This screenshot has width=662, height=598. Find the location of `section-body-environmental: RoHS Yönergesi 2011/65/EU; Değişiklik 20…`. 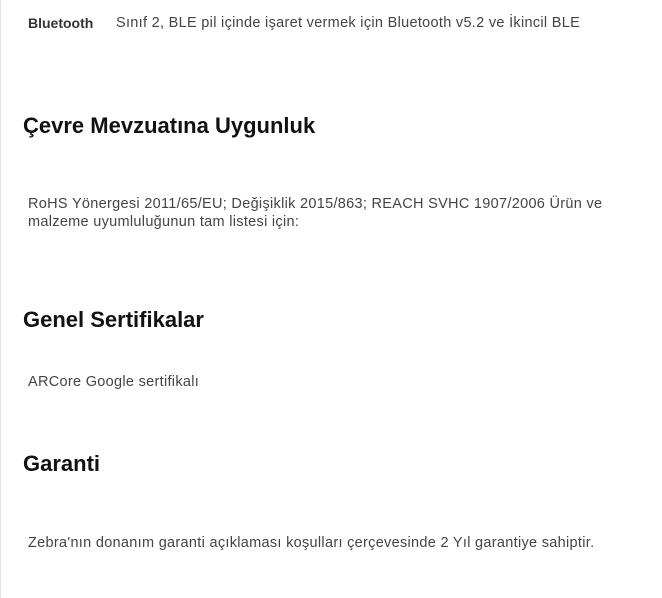

section-body-environmental: RoHS Yönergesi 2011/65/EU; Değişiklik 20… is located at coordinates (315, 213).